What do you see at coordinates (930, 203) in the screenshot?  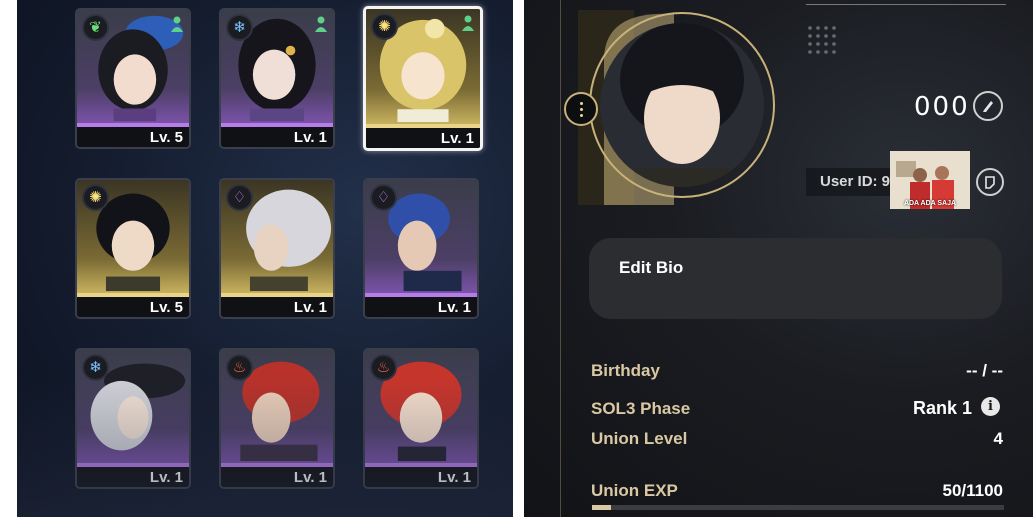 I see `video-caption: ADA ADA SAJA` at bounding box center [930, 203].